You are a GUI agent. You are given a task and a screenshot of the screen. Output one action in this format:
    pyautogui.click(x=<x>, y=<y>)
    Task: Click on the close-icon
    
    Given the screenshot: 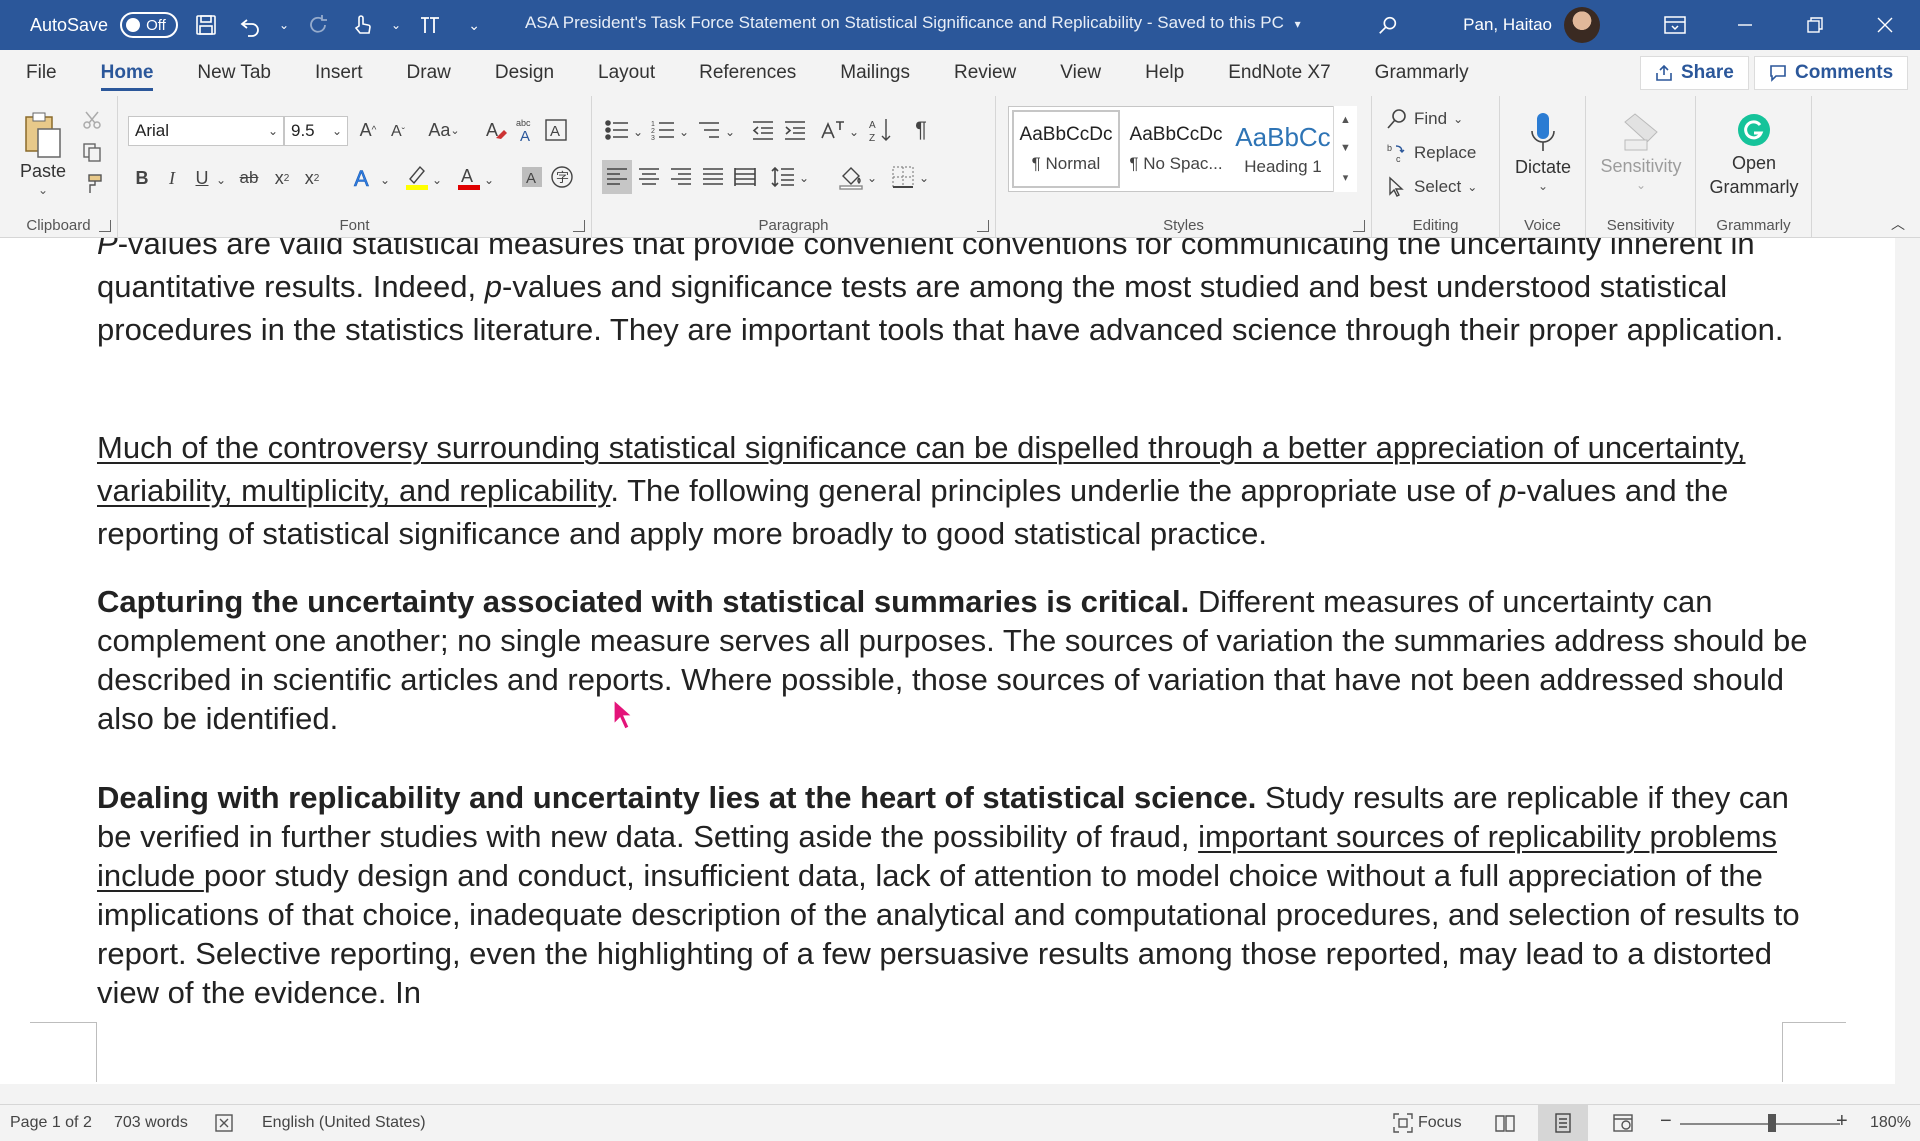 What is the action you would take?
    pyautogui.click(x=1885, y=25)
    